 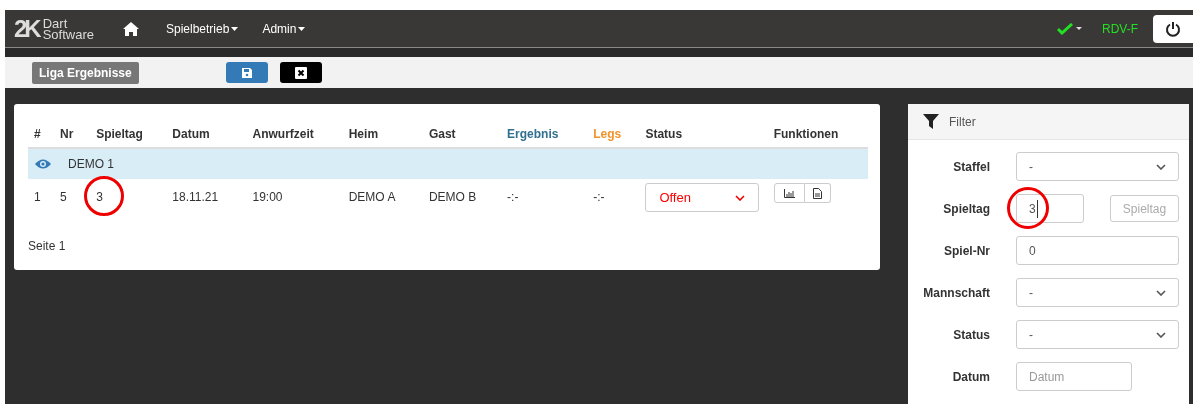 I want to click on column-header: Anwurfzeit, so click(x=294, y=134).